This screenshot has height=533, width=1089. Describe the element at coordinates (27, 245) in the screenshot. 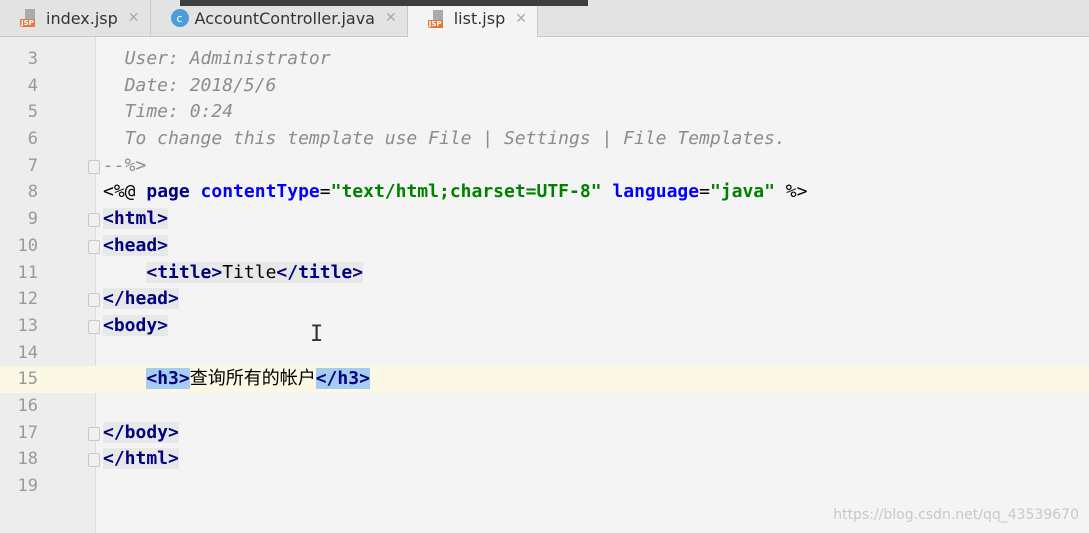

I see `line-number: 10` at that location.